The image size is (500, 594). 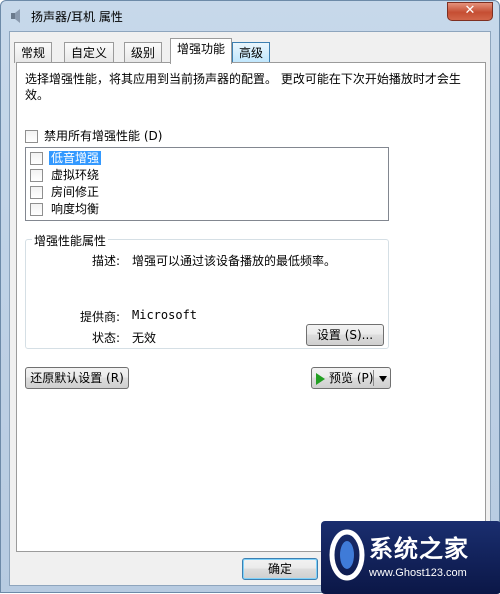 What do you see at coordinates (36, 192) in the screenshot?
I see `room-correction-checkbox` at bounding box center [36, 192].